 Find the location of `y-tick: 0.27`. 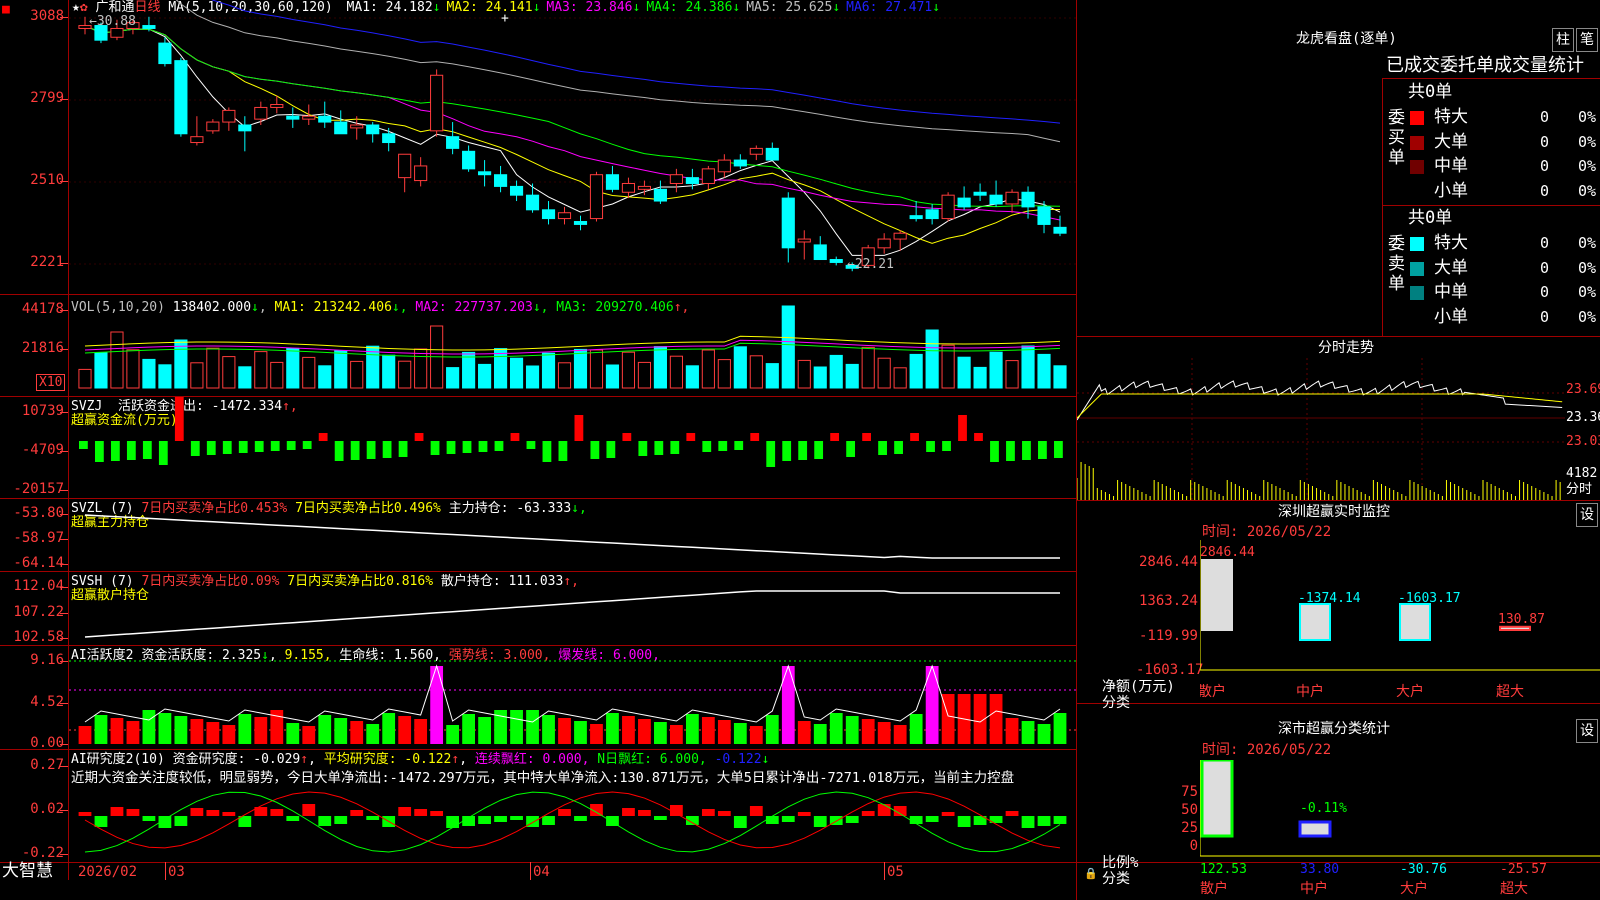

y-tick: 0.27 is located at coordinates (47, 765).